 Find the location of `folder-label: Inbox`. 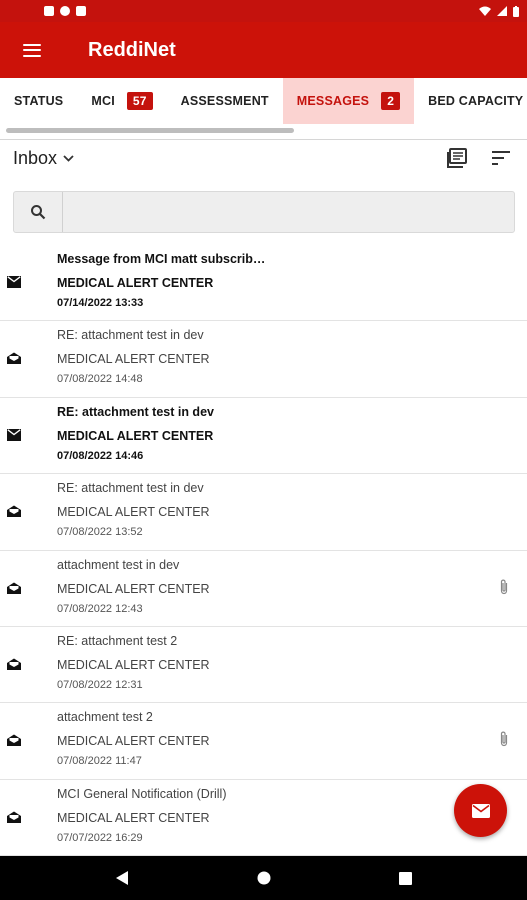

folder-label: Inbox is located at coordinates (35, 157).